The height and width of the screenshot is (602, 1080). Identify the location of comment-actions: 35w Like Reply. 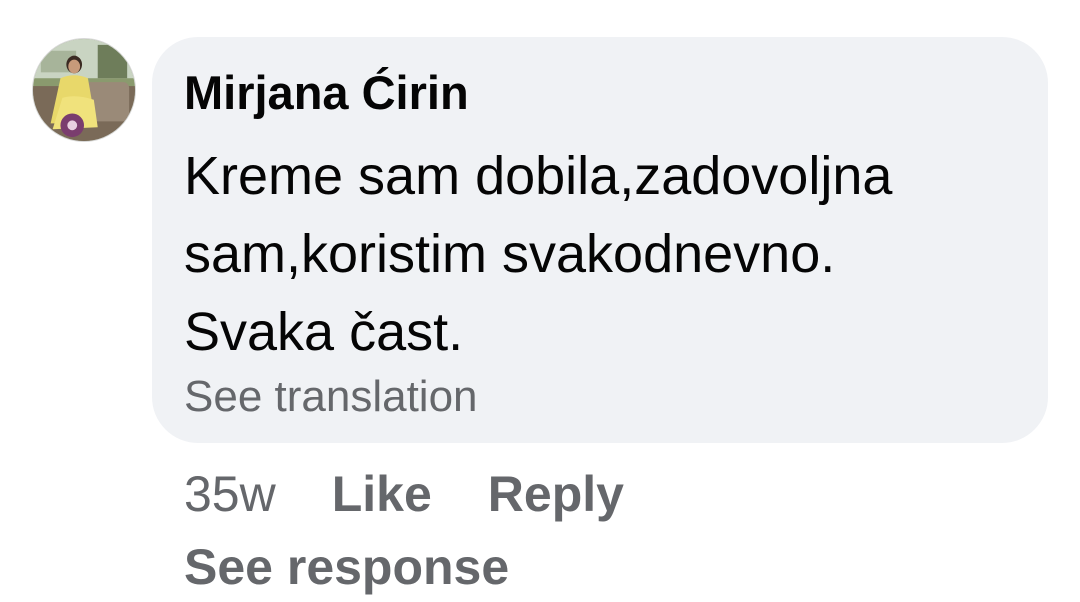
(432, 494).